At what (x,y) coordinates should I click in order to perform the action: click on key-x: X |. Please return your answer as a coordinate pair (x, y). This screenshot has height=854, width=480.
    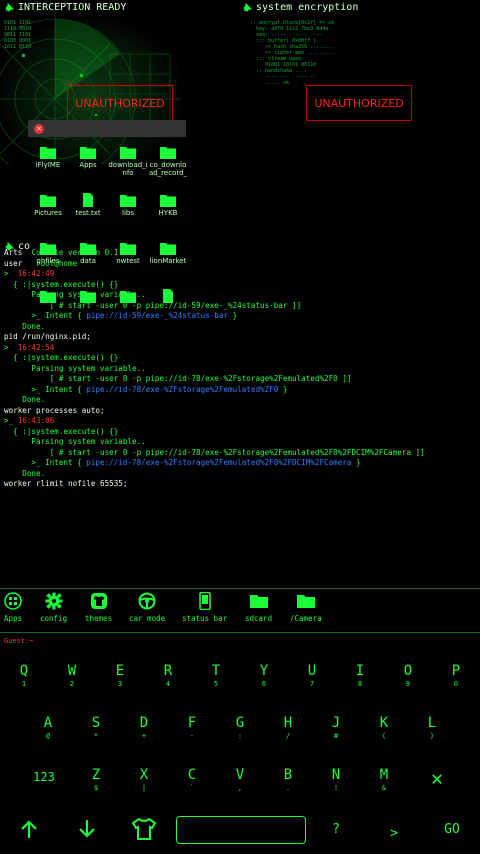
    Looking at the image, I should click on (144, 780).